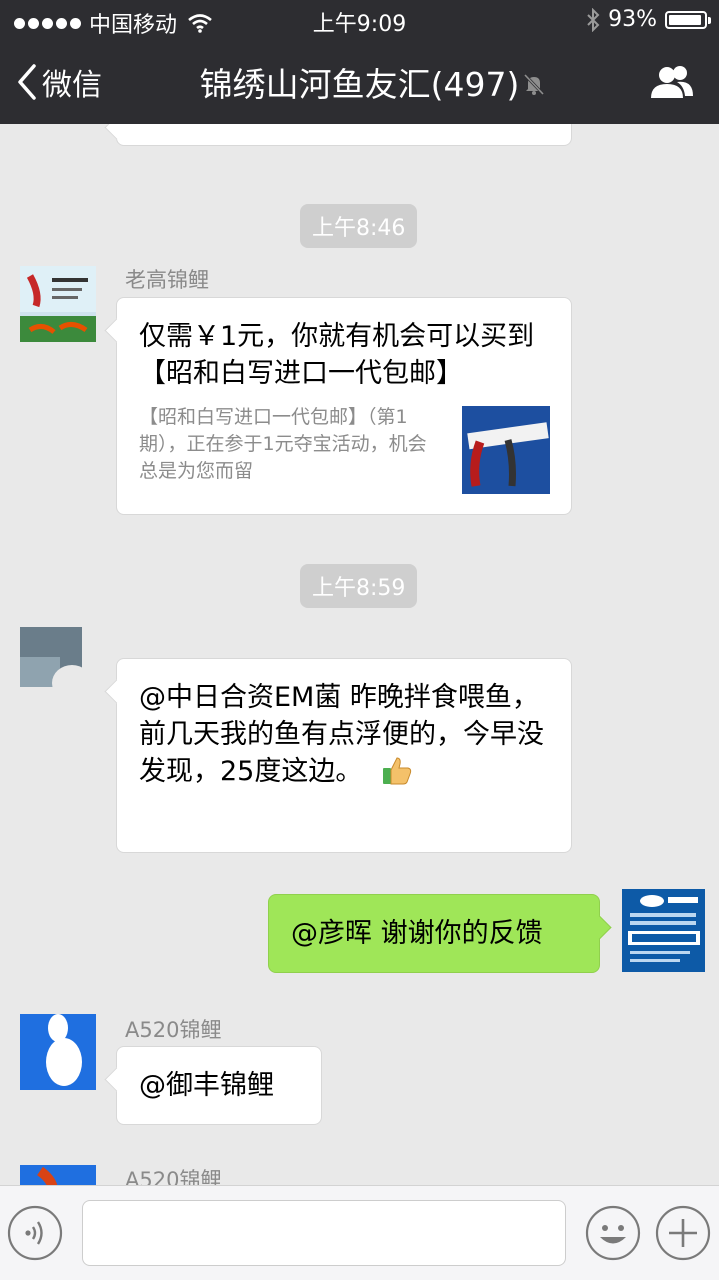 Image resolution: width=719 pixels, height=1280 pixels. I want to click on nav-bar: 微信 锦绣山河鱼友汇(497), so click(359, 82).